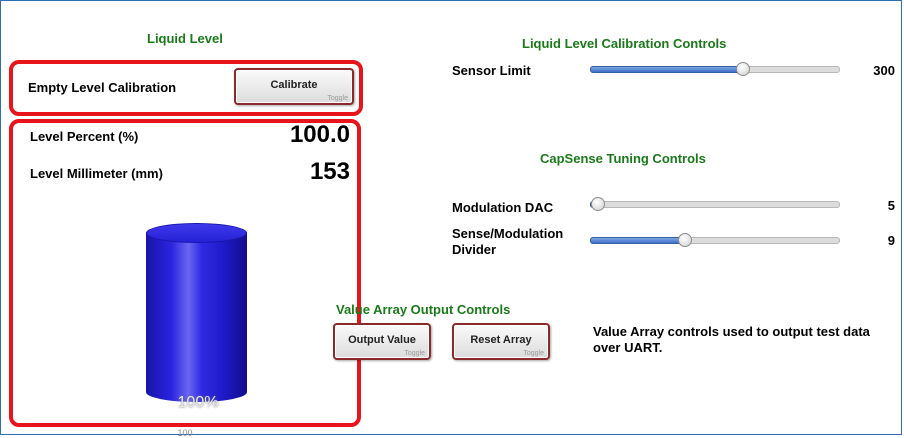 The image size is (904, 438). What do you see at coordinates (329, 171) in the screenshot?
I see `level-mm-value: 153` at bounding box center [329, 171].